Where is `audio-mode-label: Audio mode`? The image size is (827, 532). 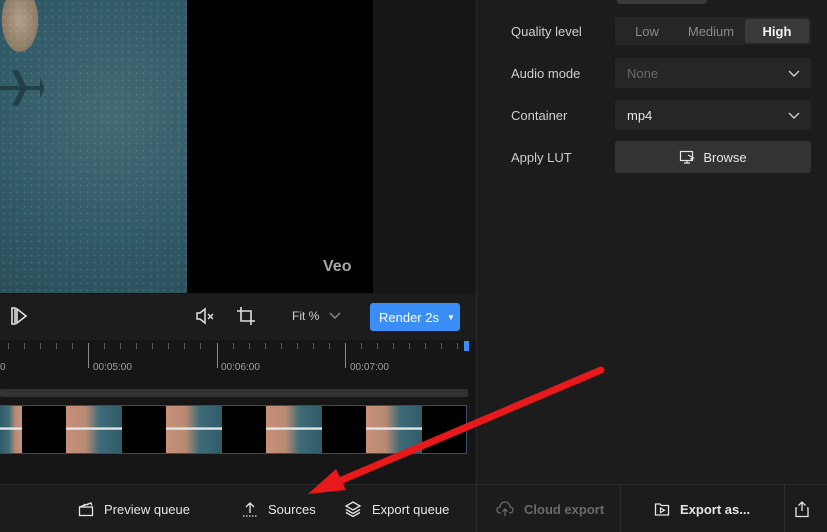 audio-mode-label: Audio mode is located at coordinates (546, 73).